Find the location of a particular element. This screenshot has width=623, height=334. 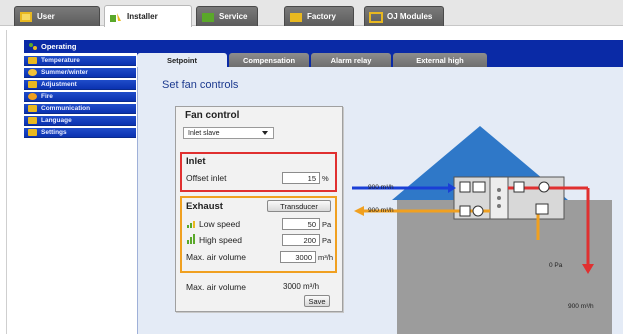

sidebar-item-communication: Communication is located at coordinates (80, 109).